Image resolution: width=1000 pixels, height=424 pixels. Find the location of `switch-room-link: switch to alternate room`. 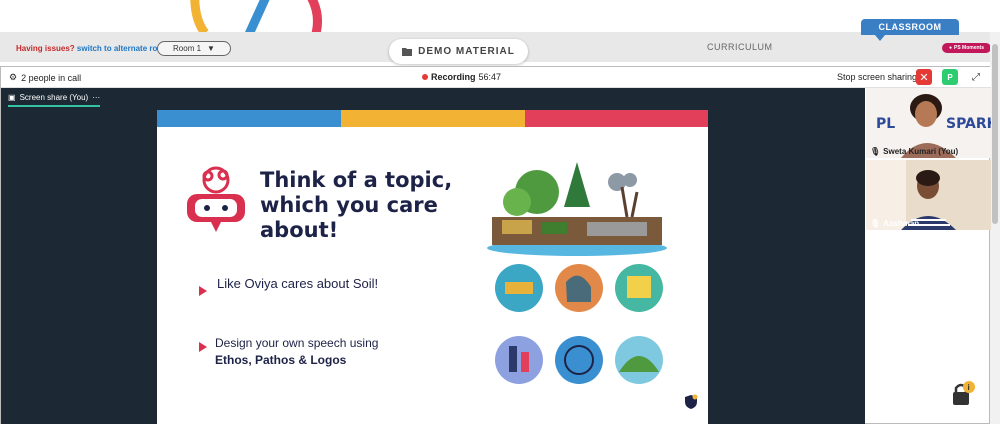

switch-room-link: switch to alternate room is located at coordinates (123, 48).